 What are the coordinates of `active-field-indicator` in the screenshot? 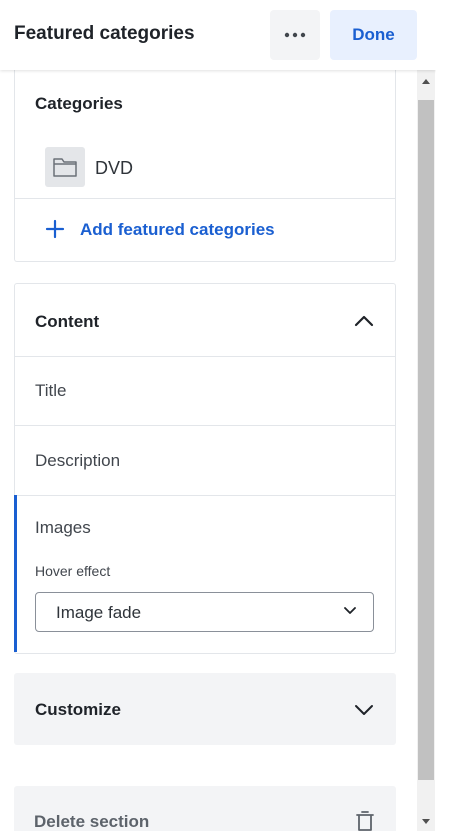 It's located at (15, 573).